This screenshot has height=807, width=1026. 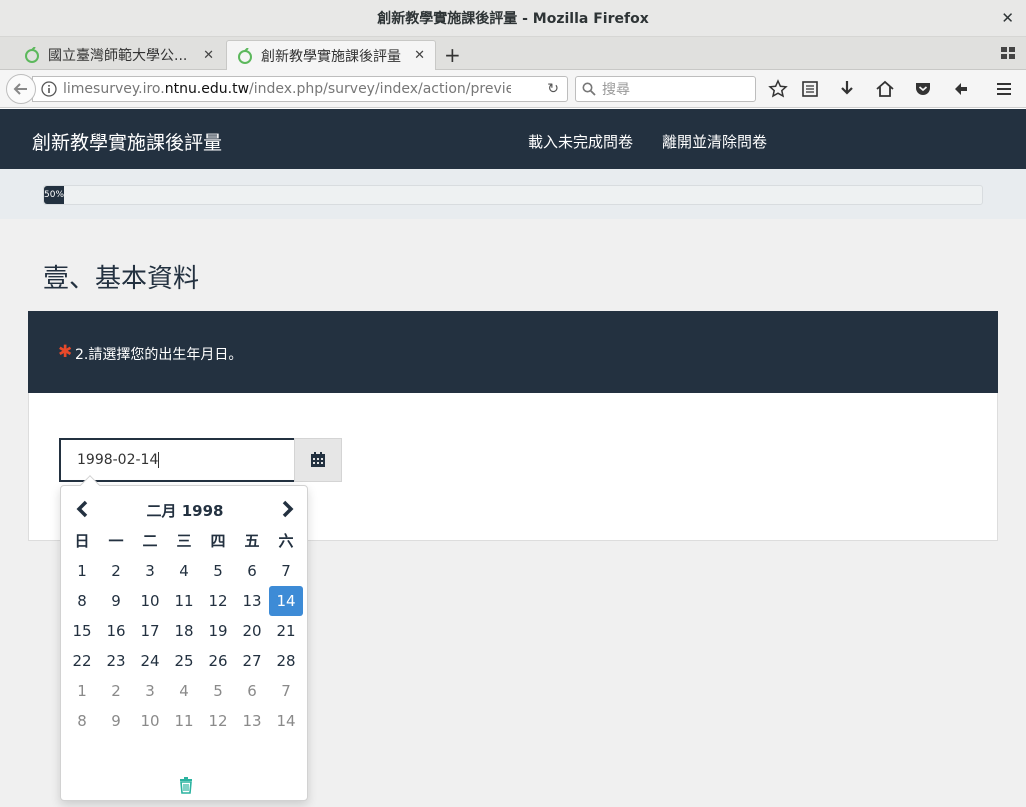 What do you see at coordinates (218, 661) in the screenshot?
I see `calendar-day: 26` at bounding box center [218, 661].